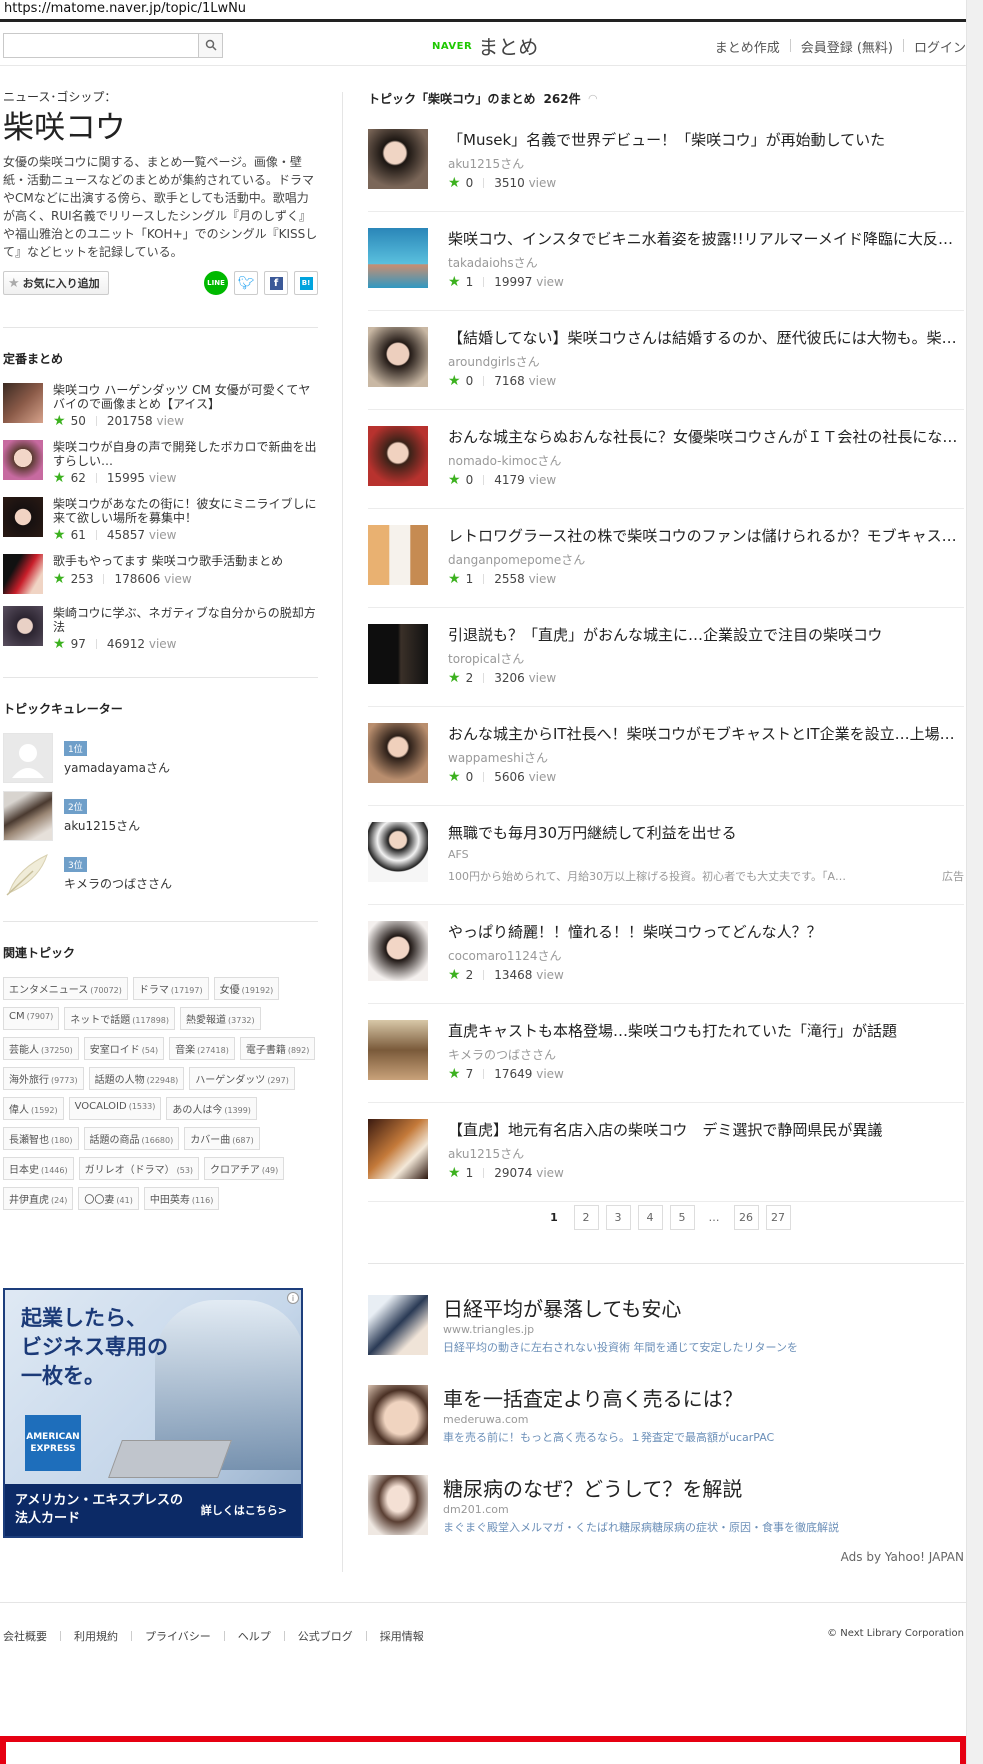  Describe the element at coordinates (115, 1108) in the screenshot. I see `related-tag: VOCALOID (1533)` at that location.